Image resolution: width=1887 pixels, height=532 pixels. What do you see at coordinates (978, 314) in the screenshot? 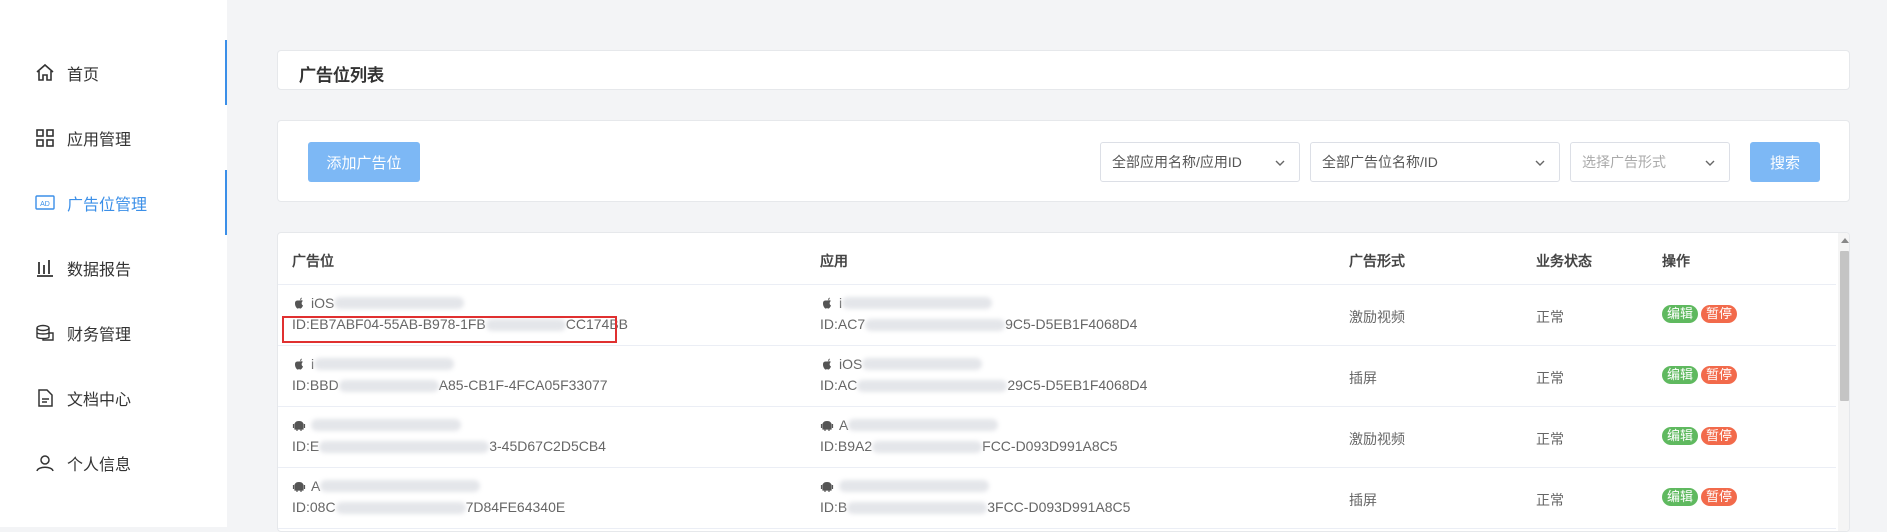
I see `app-cell: i ID:AC7 9C5-D5EB1F4068D4` at bounding box center [978, 314].